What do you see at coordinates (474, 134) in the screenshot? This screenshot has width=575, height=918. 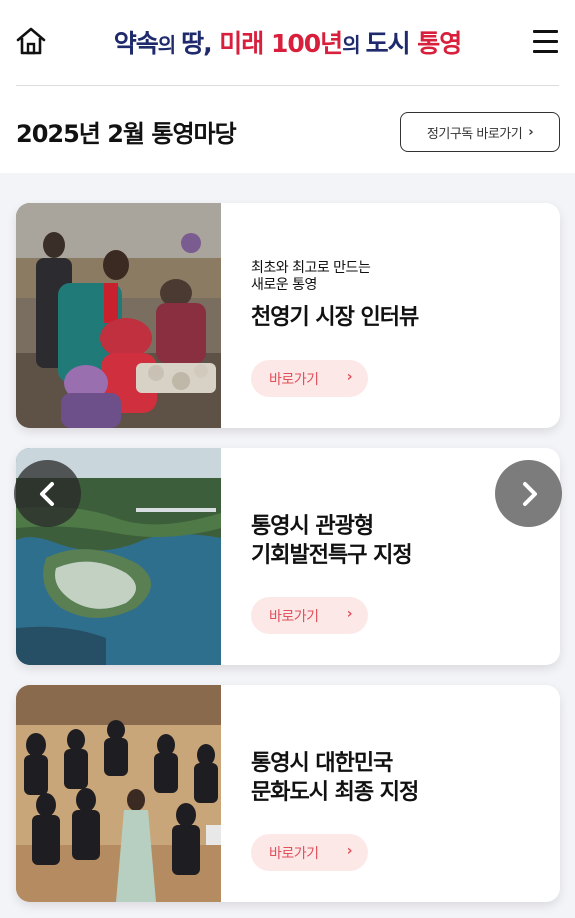 I see `subscribe-label: 정기구독 바로가기` at bounding box center [474, 134].